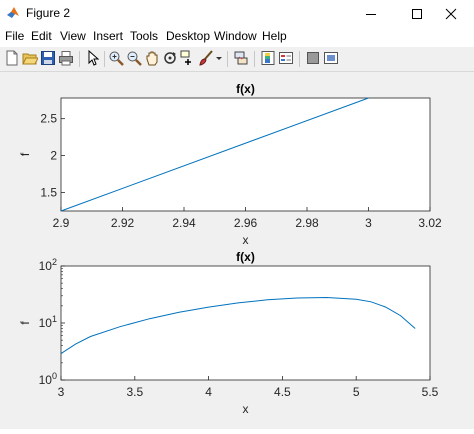 This screenshot has width=474, height=434. What do you see at coordinates (246, 223) in the screenshot?
I see `x-tick-label: 2.96` at bounding box center [246, 223].